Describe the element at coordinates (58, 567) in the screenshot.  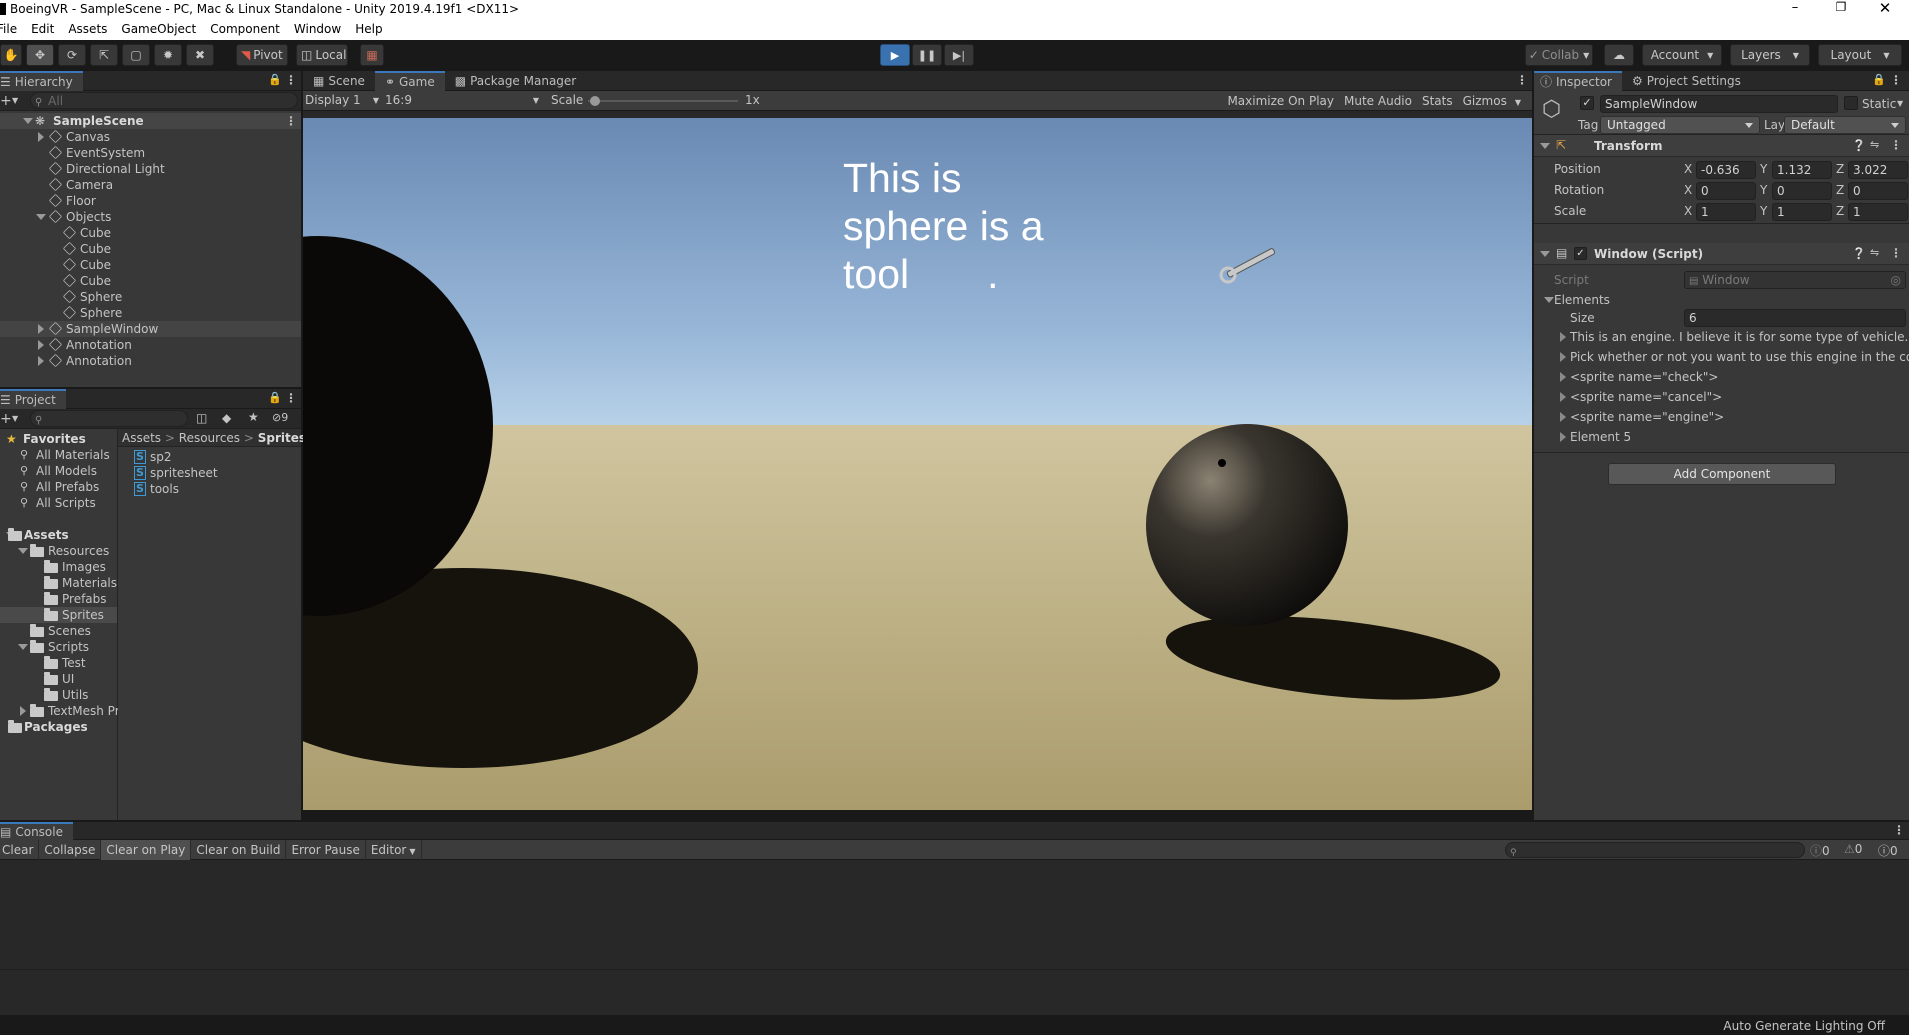
I see `folder-tree-item: Images` at that location.